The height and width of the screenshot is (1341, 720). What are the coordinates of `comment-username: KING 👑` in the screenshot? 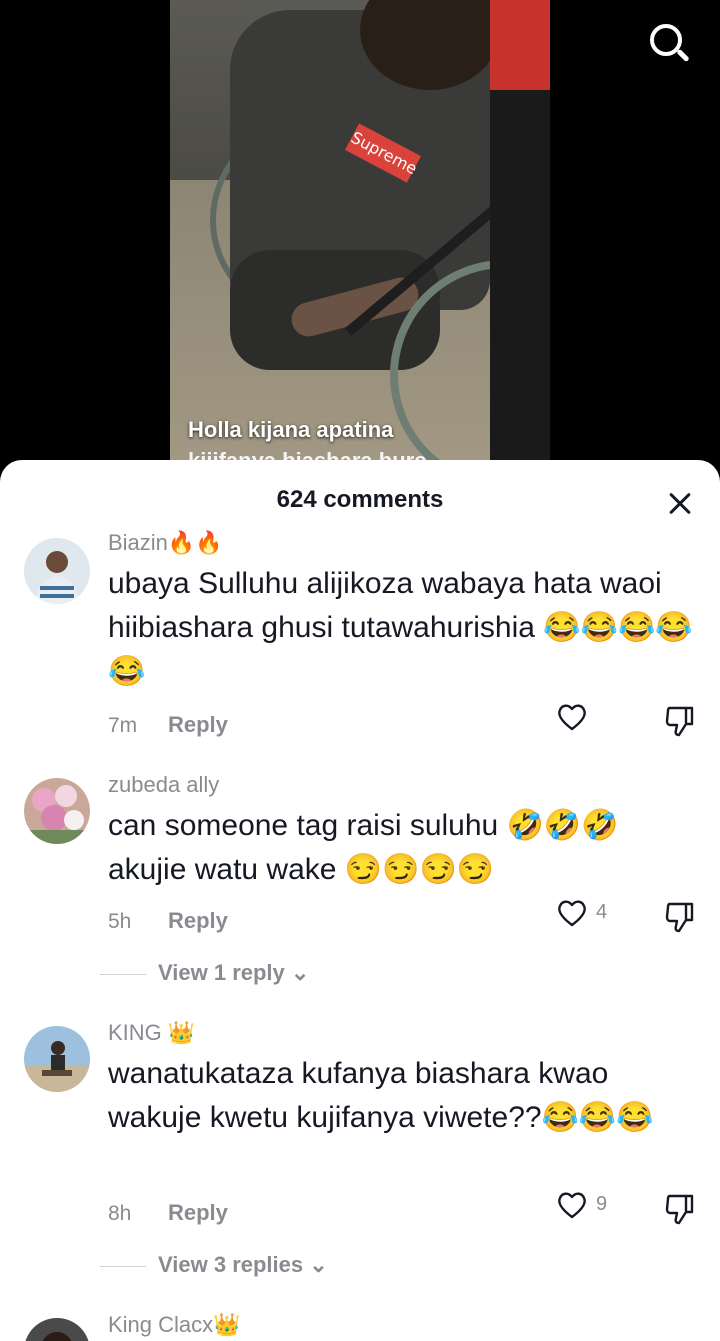 It's located at (151, 1033).